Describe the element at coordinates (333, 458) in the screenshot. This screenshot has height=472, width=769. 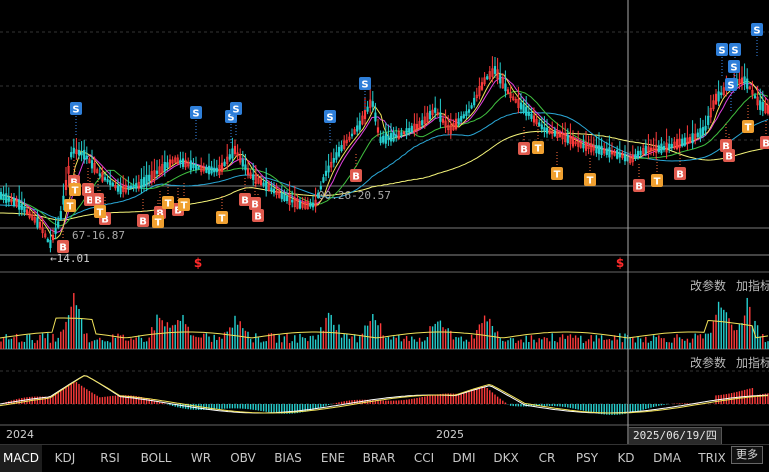
I see `tab-ene: ENE` at that location.